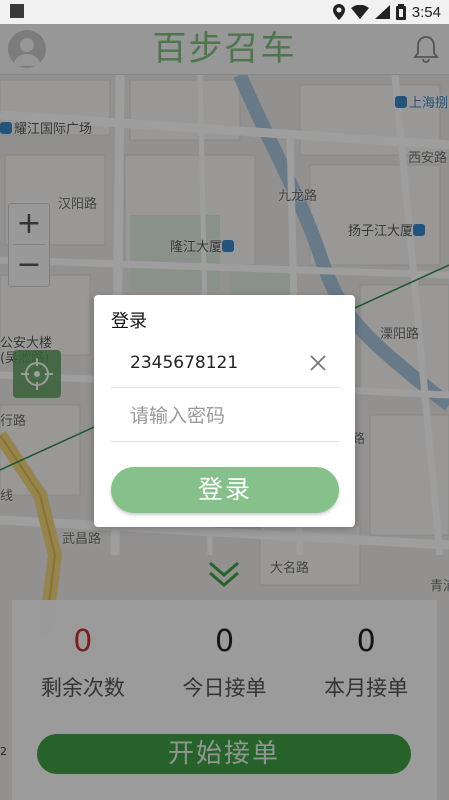 This screenshot has width=449, height=800. What do you see at coordinates (400, 12) in the screenshot?
I see `battery-icon` at bounding box center [400, 12].